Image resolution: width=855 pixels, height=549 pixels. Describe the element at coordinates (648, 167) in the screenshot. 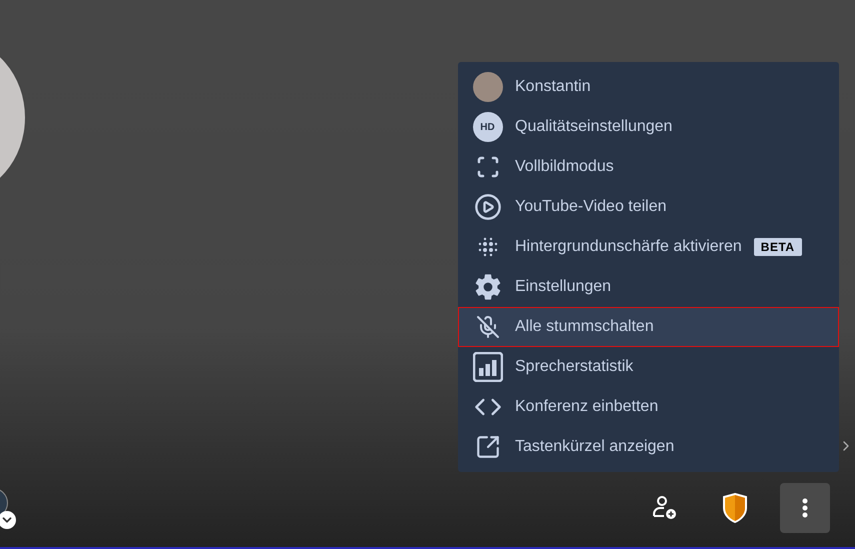

I see `menu-item: Vollbildmodus` at that location.